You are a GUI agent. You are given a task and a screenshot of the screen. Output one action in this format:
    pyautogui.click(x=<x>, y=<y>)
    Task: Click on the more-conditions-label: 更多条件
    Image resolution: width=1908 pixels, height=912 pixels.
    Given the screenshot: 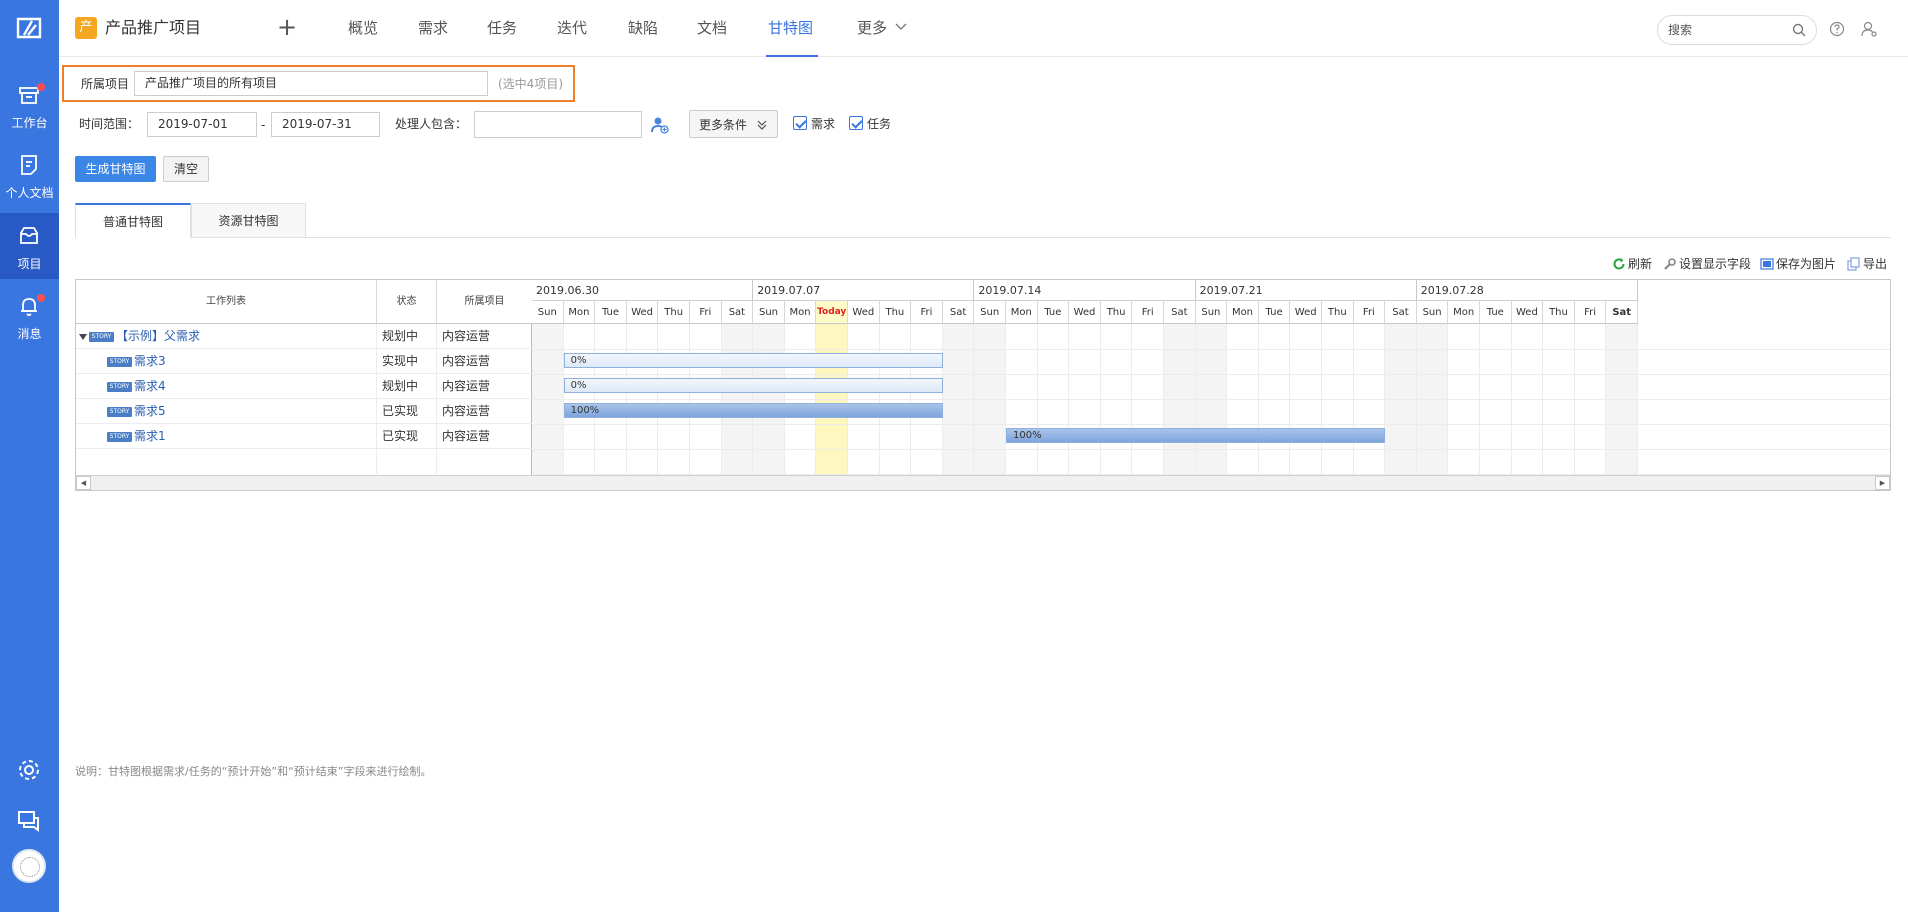 What is the action you would take?
    pyautogui.click(x=723, y=125)
    